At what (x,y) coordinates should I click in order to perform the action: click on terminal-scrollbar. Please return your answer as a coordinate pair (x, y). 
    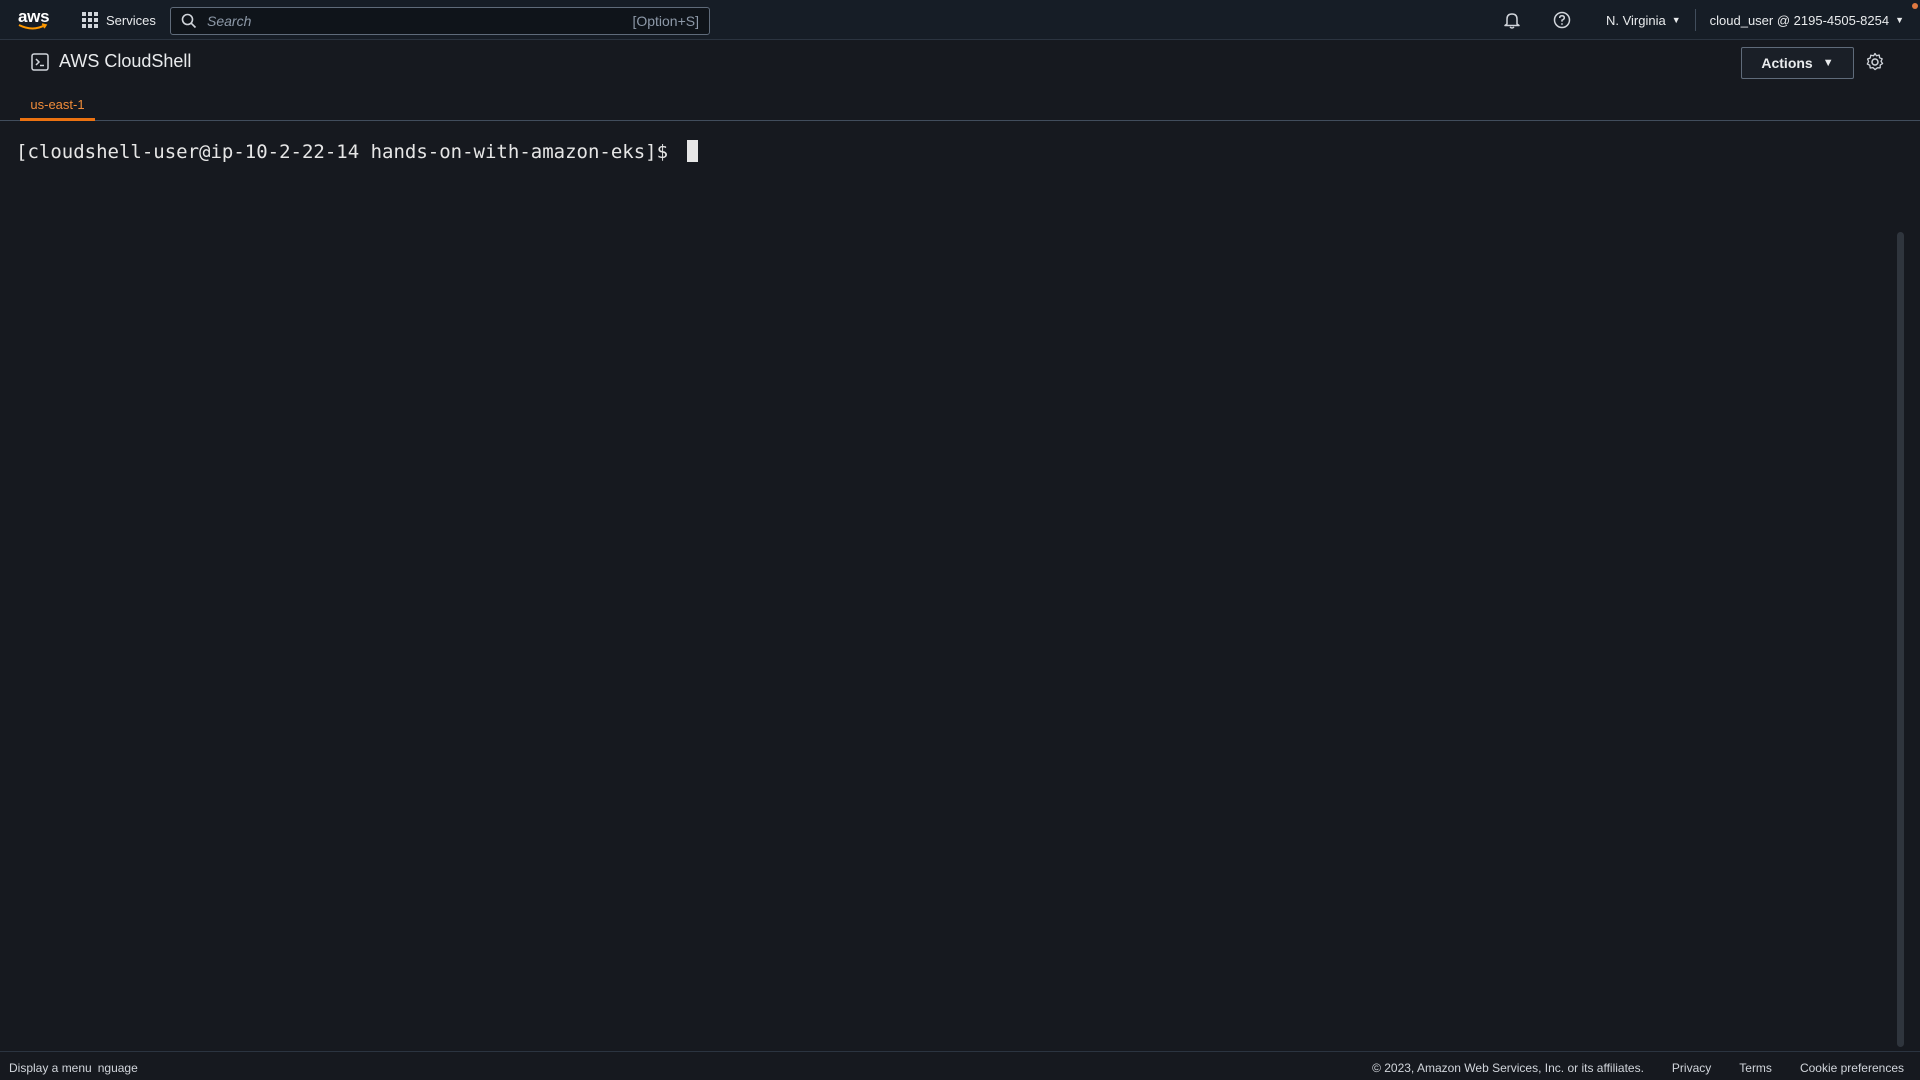
    Looking at the image, I should click on (1900, 639).